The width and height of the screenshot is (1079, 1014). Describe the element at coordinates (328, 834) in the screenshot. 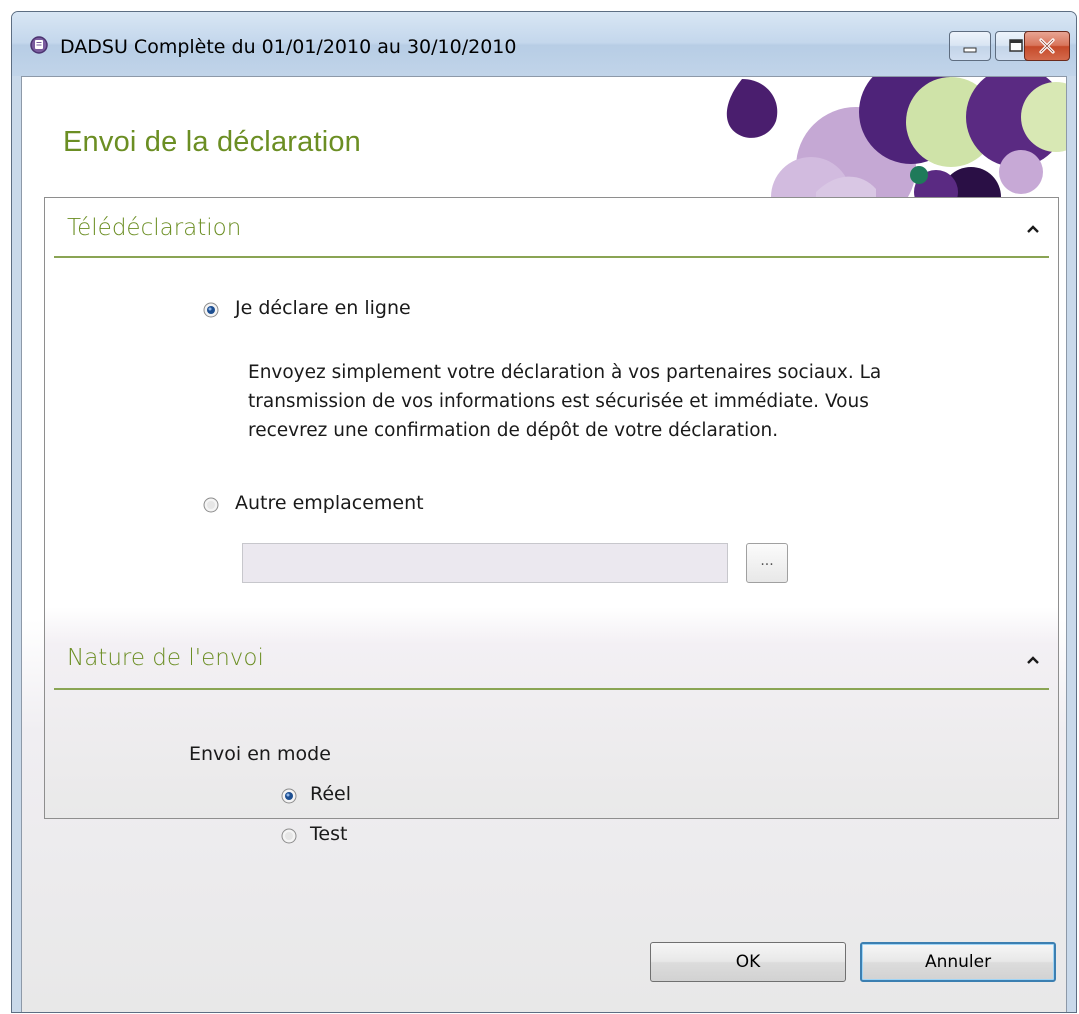

I see `mode-test-label: Test` at that location.